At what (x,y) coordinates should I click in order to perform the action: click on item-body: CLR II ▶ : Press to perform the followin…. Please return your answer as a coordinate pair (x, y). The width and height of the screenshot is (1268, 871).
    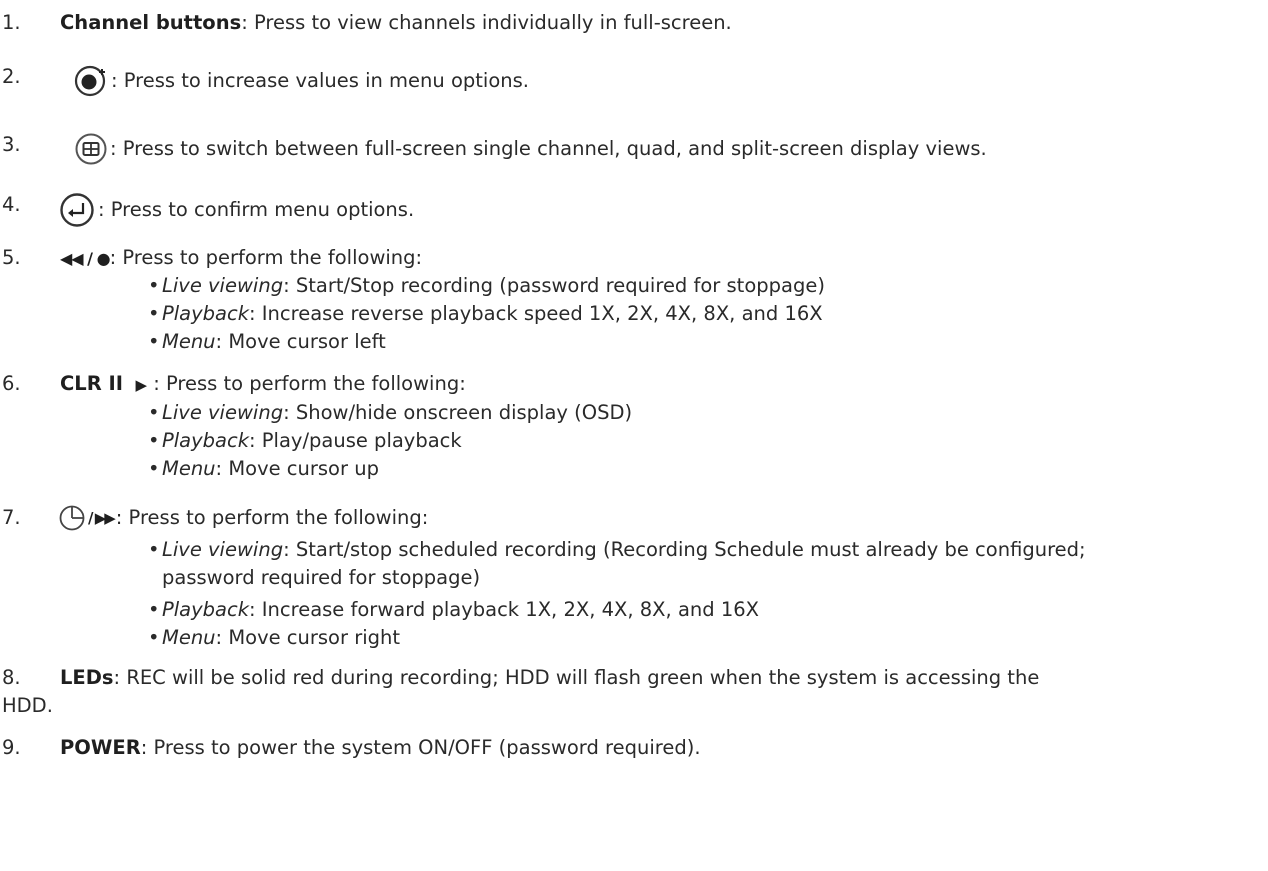
    Looking at the image, I should click on (263, 383).